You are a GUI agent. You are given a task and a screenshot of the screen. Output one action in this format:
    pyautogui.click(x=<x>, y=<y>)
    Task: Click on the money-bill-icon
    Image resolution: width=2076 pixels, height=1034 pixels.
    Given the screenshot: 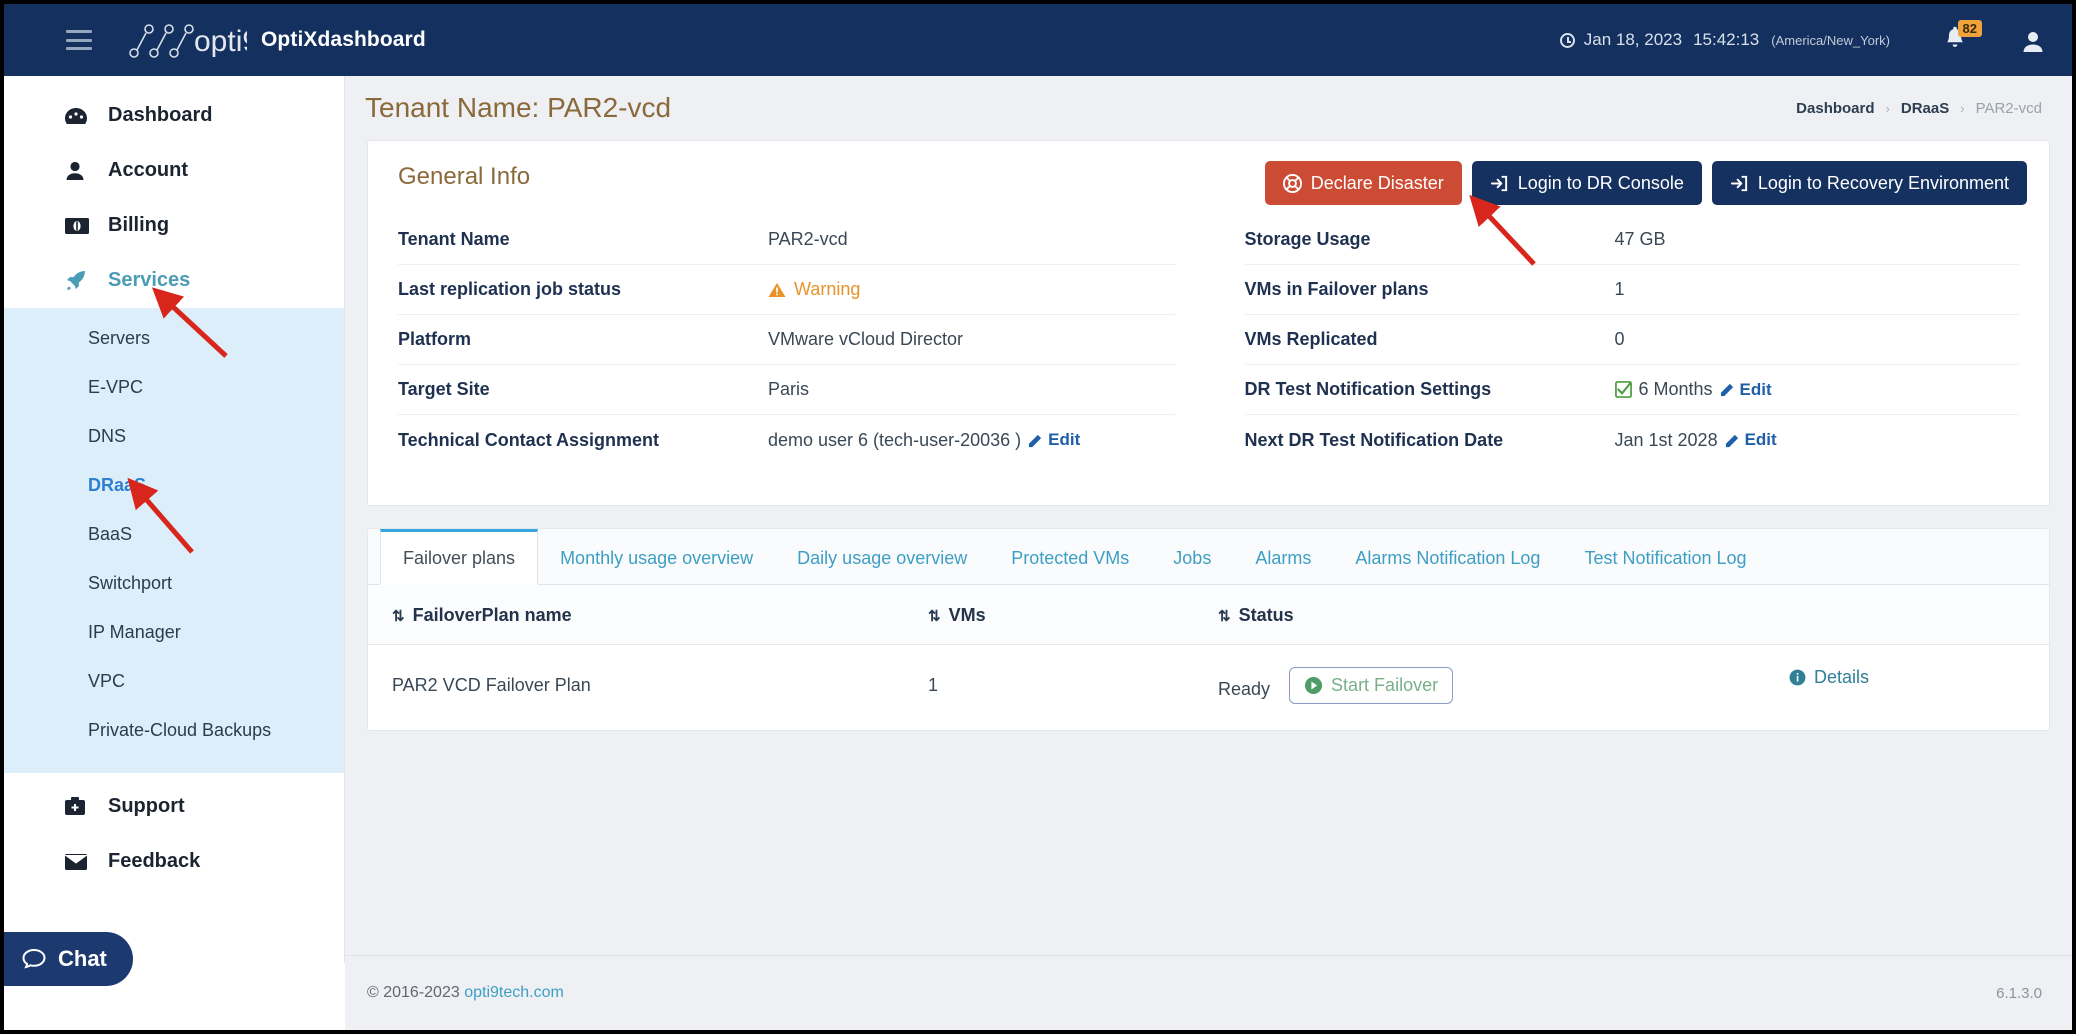 What is the action you would take?
    pyautogui.click(x=79, y=226)
    